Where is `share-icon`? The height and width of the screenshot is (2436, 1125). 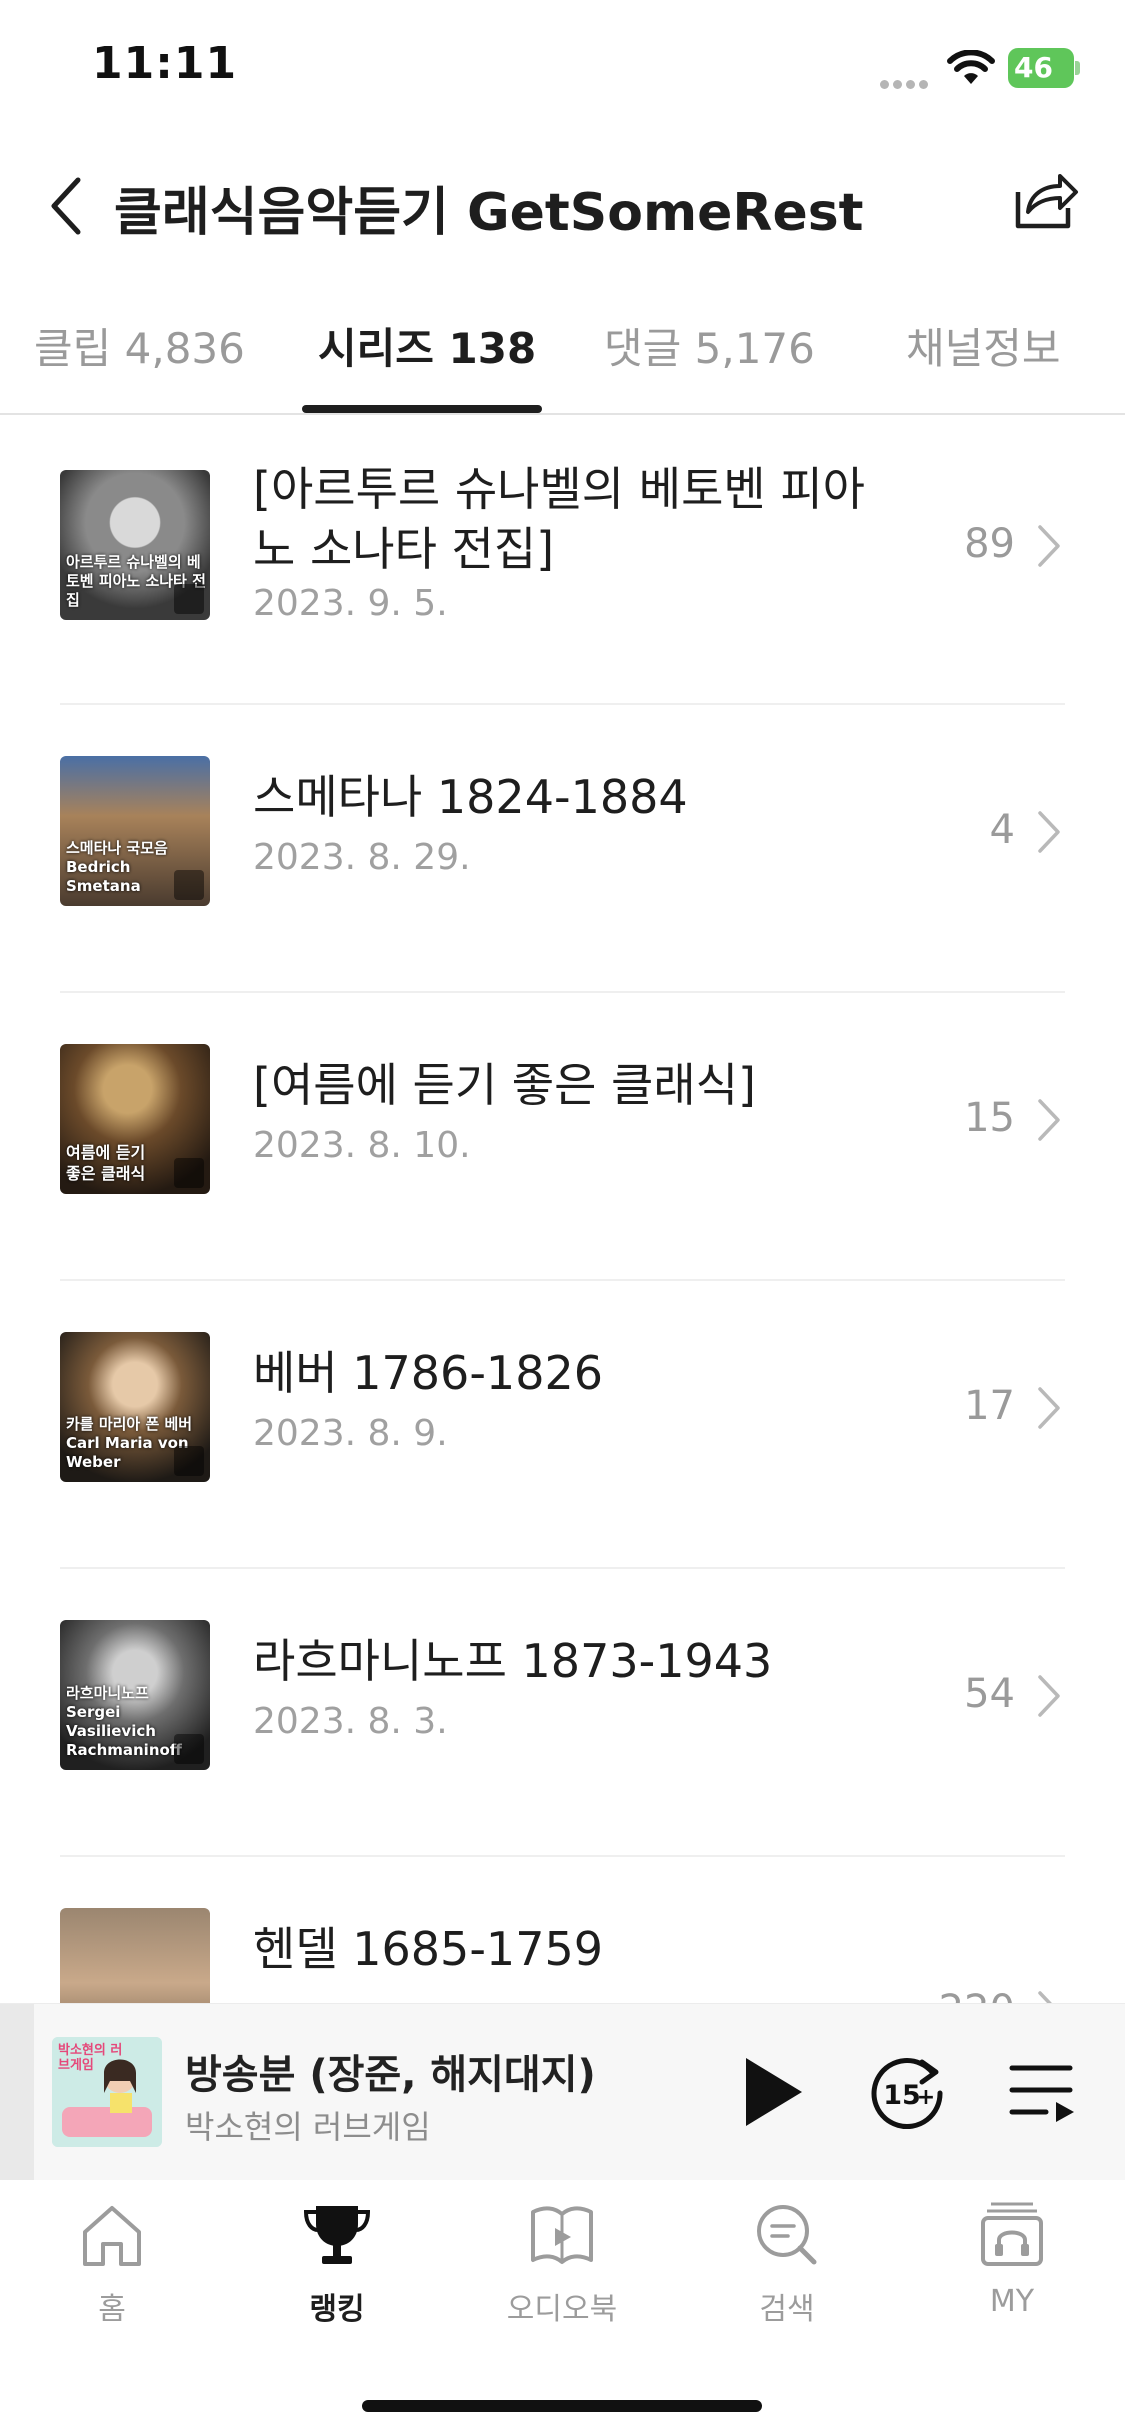
share-icon is located at coordinates (1045, 199).